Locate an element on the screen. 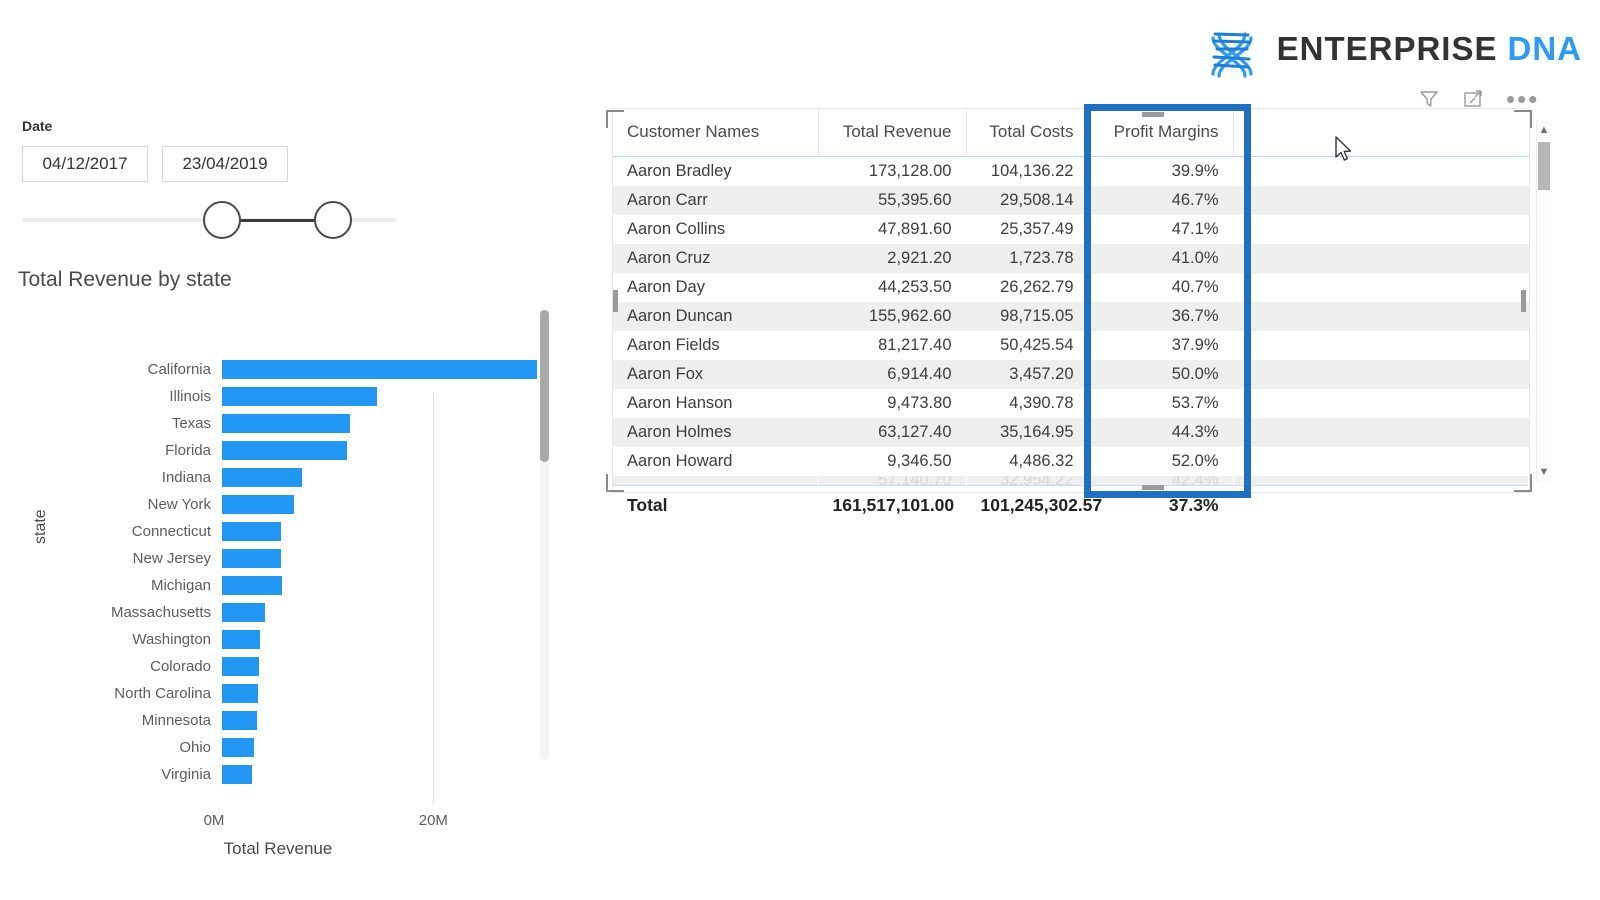 Image resolution: width=1600 pixels, height=900 pixels. date-range-slider is located at coordinates (209, 219).